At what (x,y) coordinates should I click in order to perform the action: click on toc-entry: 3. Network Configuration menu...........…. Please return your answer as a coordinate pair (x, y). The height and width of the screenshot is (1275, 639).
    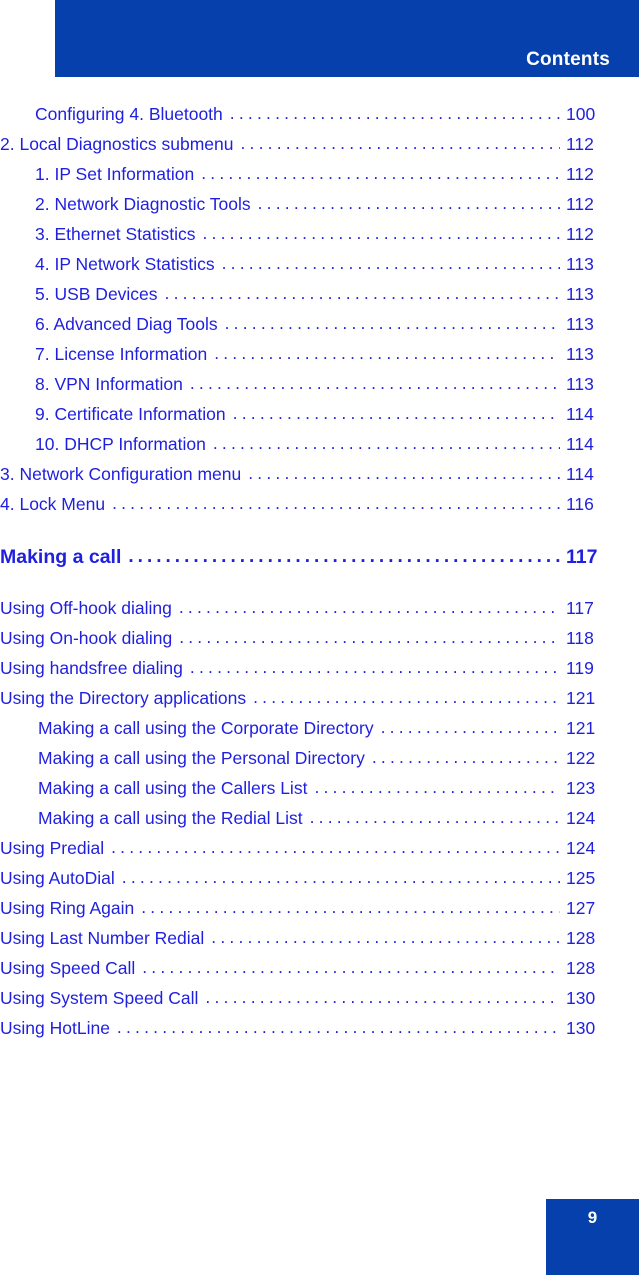
    Looking at the image, I should click on (319, 479).